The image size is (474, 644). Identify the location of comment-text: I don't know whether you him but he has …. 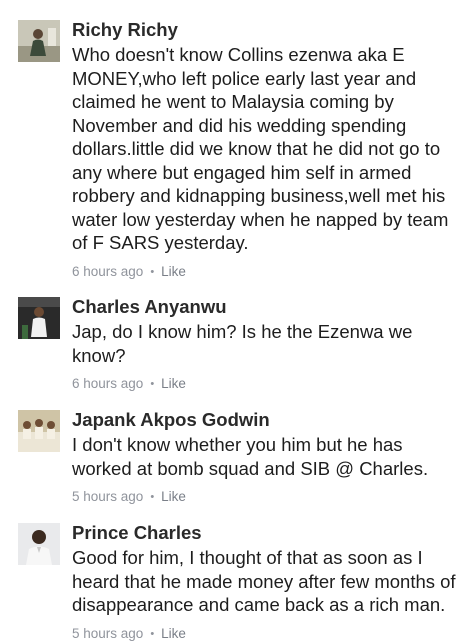
(250, 456).